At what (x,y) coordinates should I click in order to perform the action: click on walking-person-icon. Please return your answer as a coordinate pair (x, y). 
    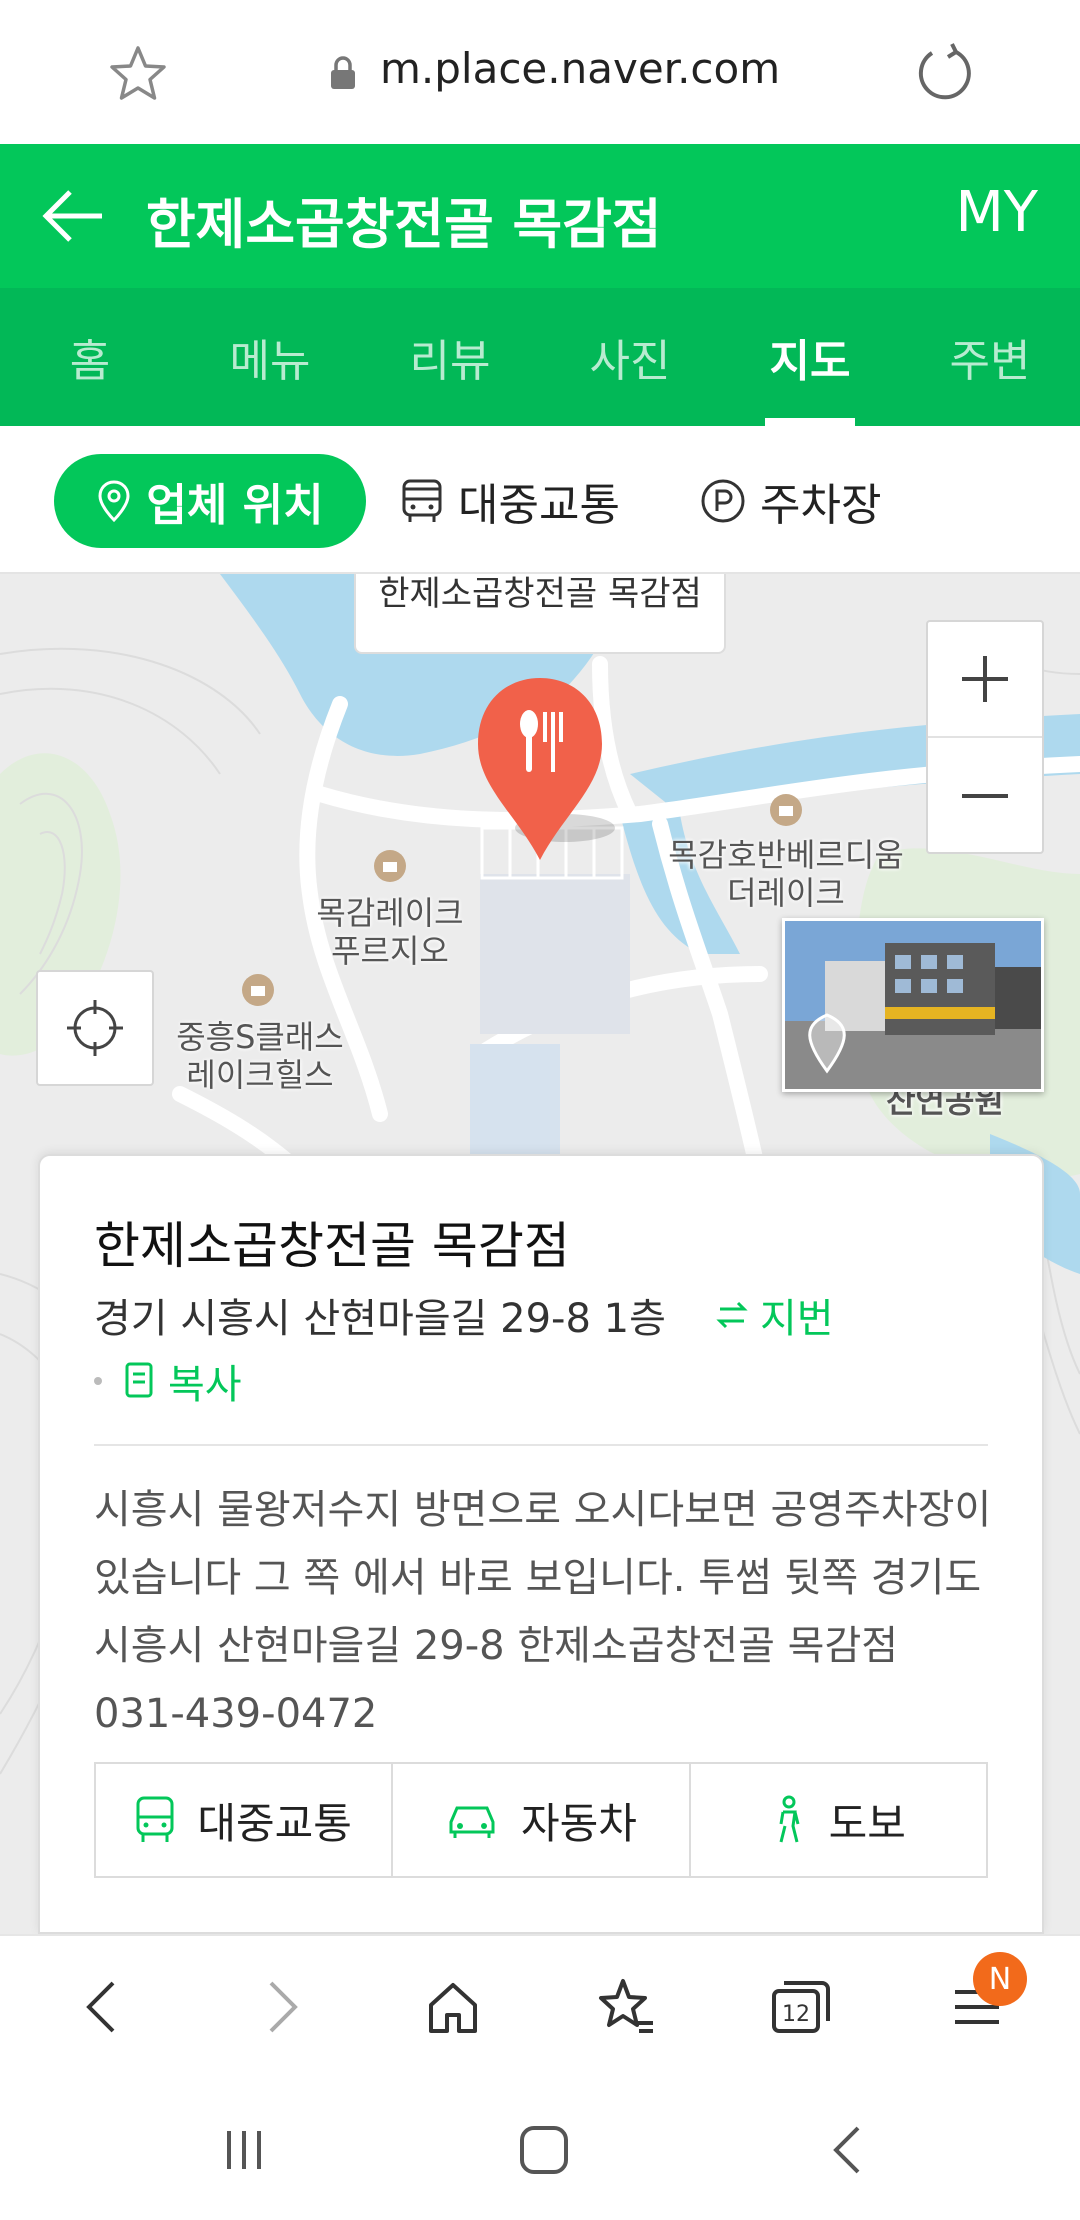
    Looking at the image, I should click on (789, 1819).